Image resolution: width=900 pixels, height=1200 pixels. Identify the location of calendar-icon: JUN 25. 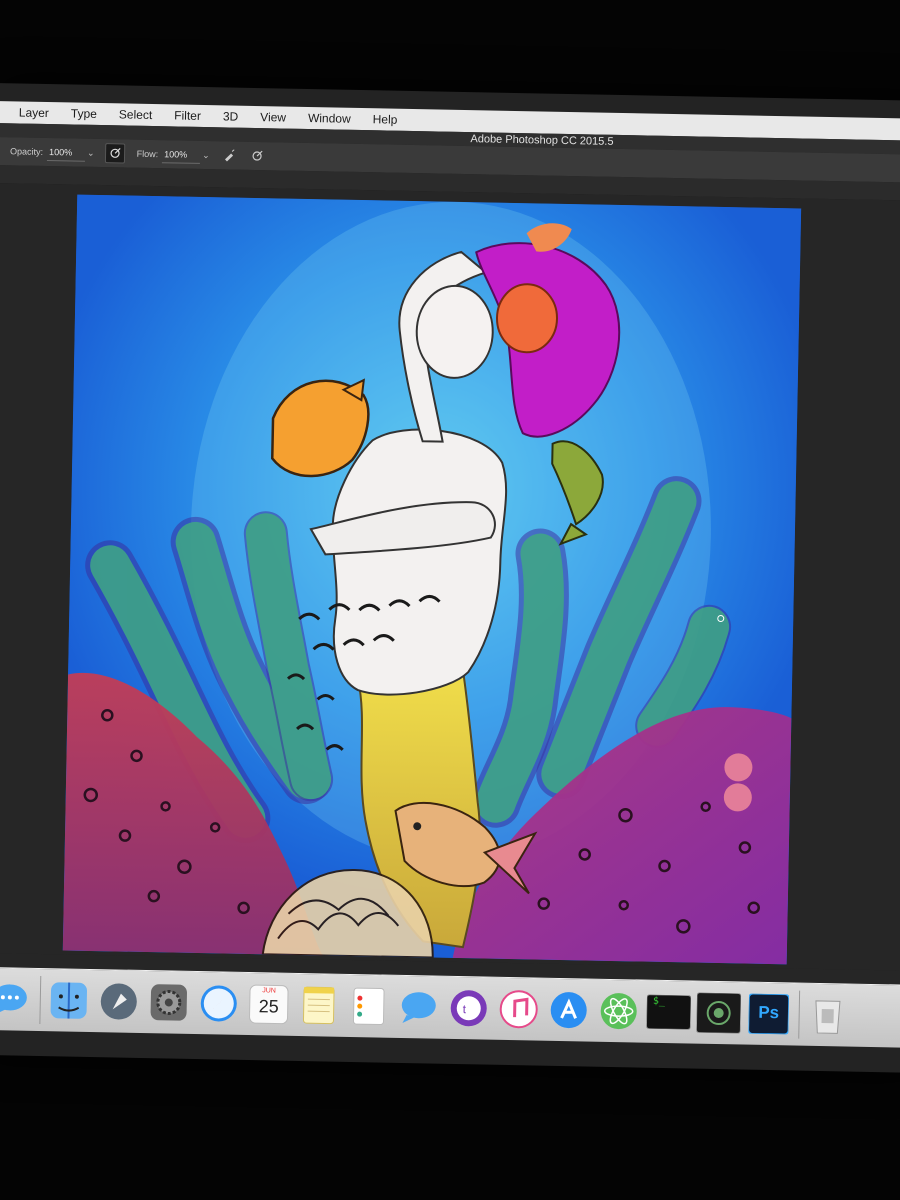
(268, 1004).